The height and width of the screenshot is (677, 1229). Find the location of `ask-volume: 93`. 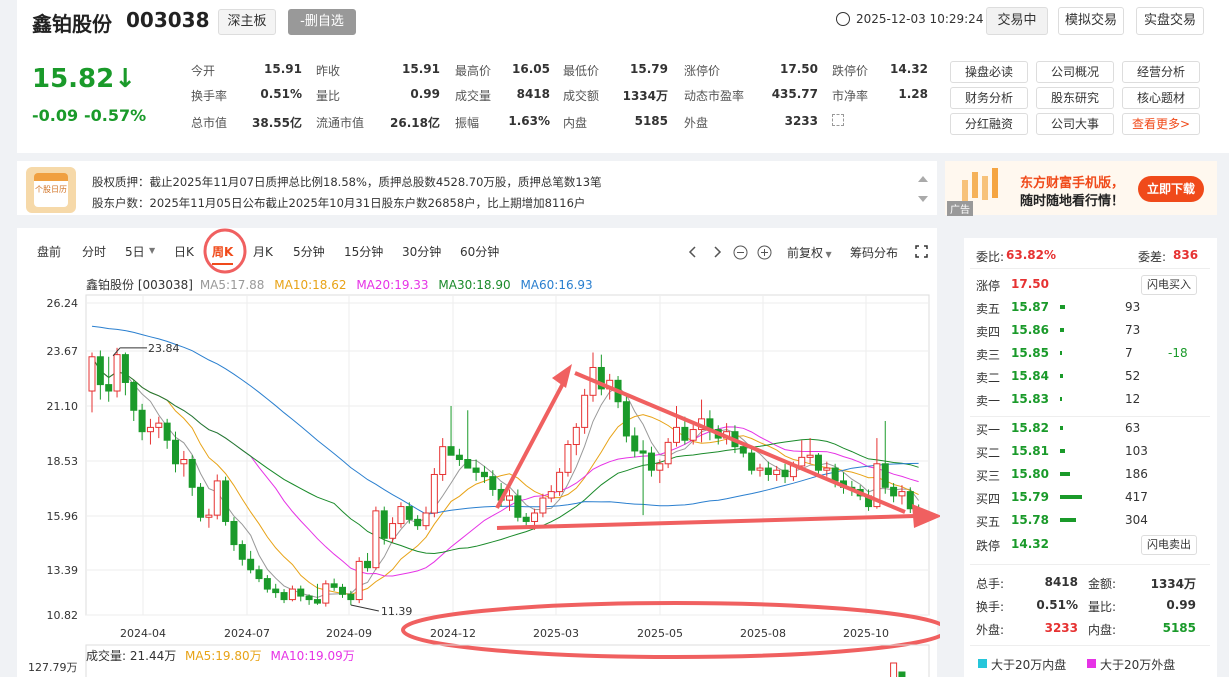

ask-volume: 93 is located at coordinates (1133, 307).